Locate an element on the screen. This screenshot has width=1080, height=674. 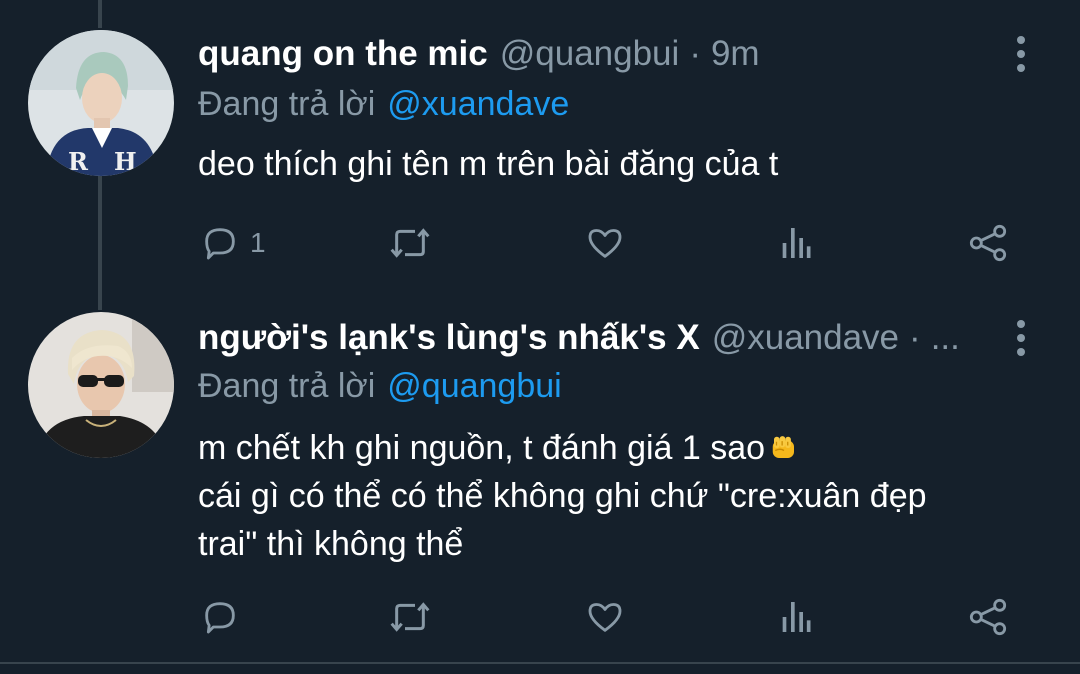
avatar: R H is located at coordinates (101, 103).